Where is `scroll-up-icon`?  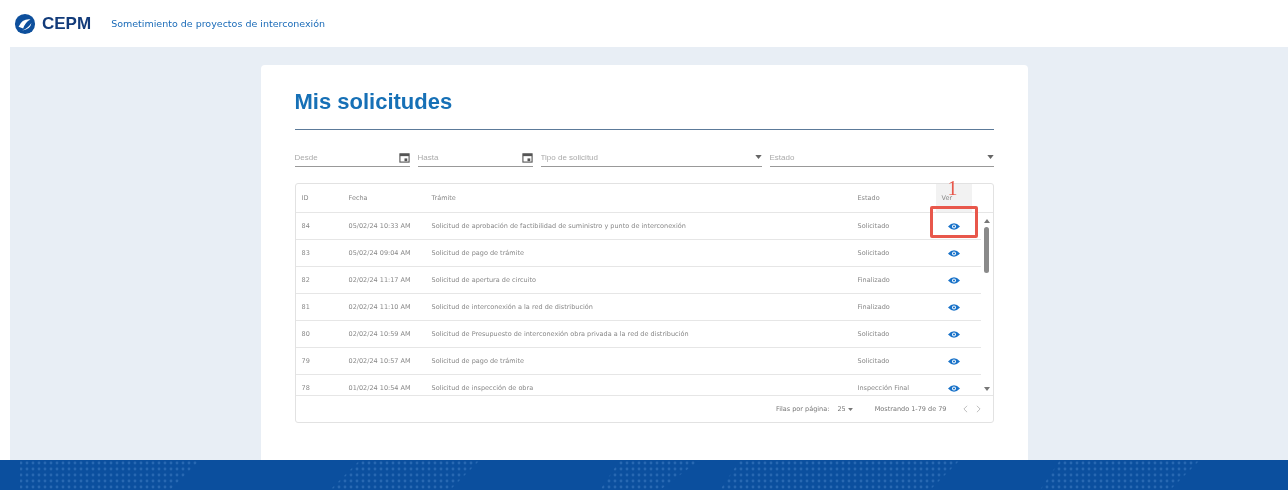
scroll-up-icon is located at coordinates (986, 221).